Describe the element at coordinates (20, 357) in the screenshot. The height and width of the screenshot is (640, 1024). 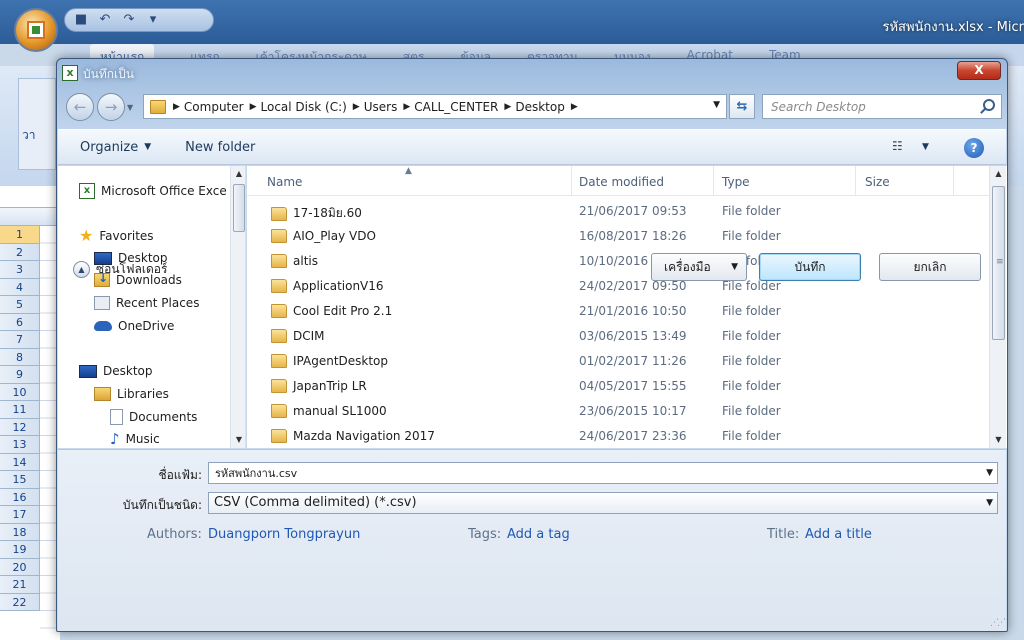
I see `row-header: 8` at that location.